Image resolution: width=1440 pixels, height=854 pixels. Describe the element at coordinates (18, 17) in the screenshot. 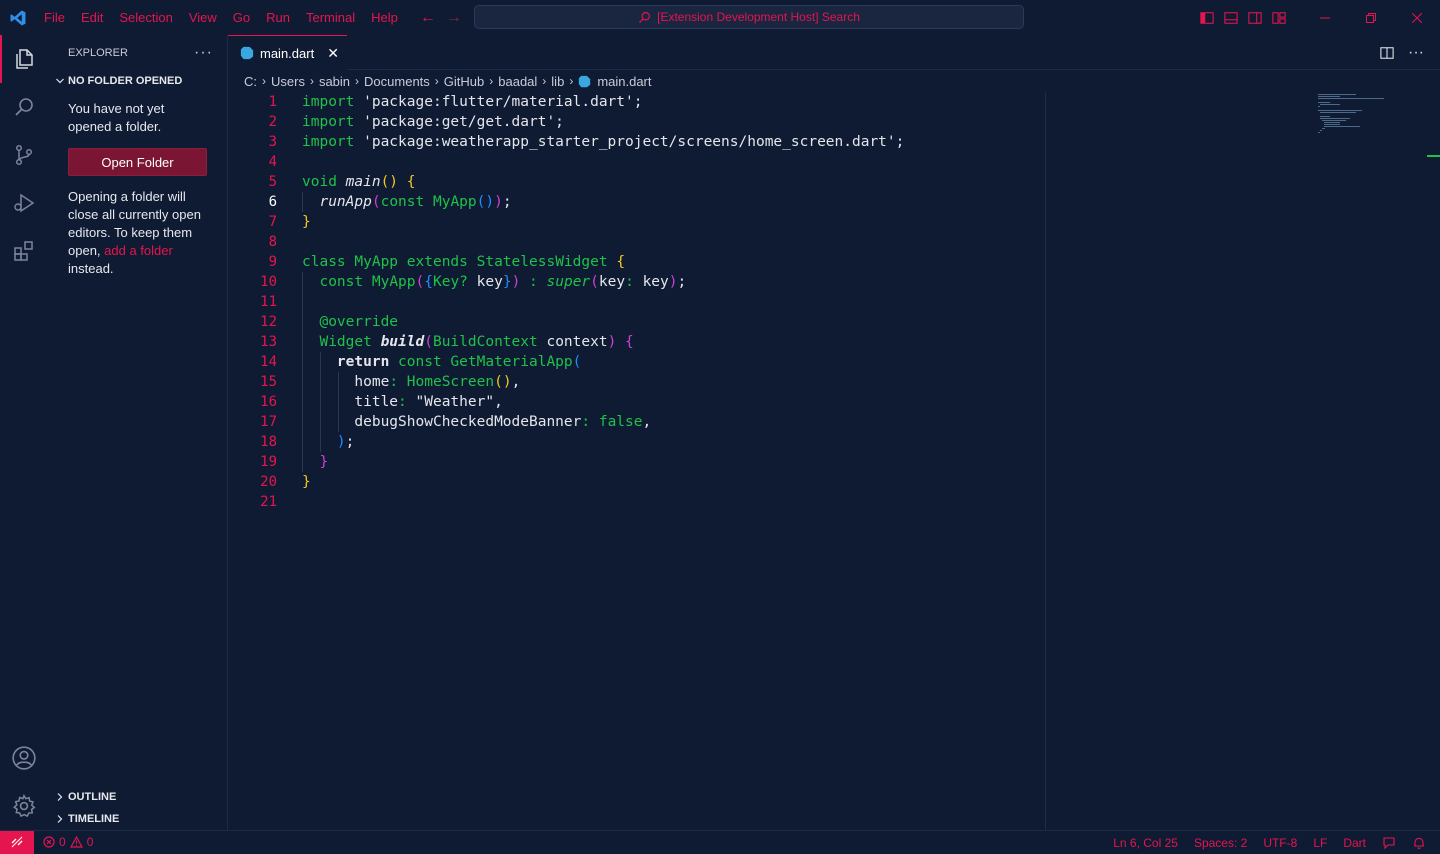

I see `vscode-logo-icon` at that location.